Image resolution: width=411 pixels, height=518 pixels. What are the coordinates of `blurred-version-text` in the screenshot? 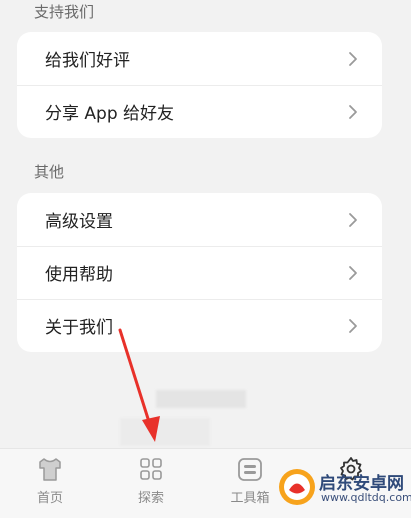 It's located at (201, 399).